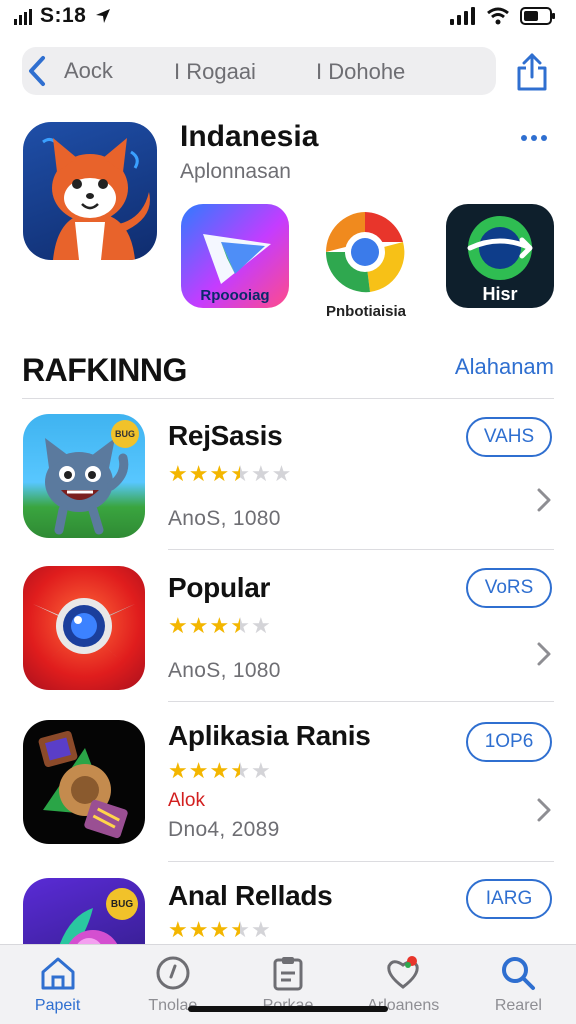 The image size is (576, 1024). I want to click on app-name: Anal Rellads, so click(250, 895).